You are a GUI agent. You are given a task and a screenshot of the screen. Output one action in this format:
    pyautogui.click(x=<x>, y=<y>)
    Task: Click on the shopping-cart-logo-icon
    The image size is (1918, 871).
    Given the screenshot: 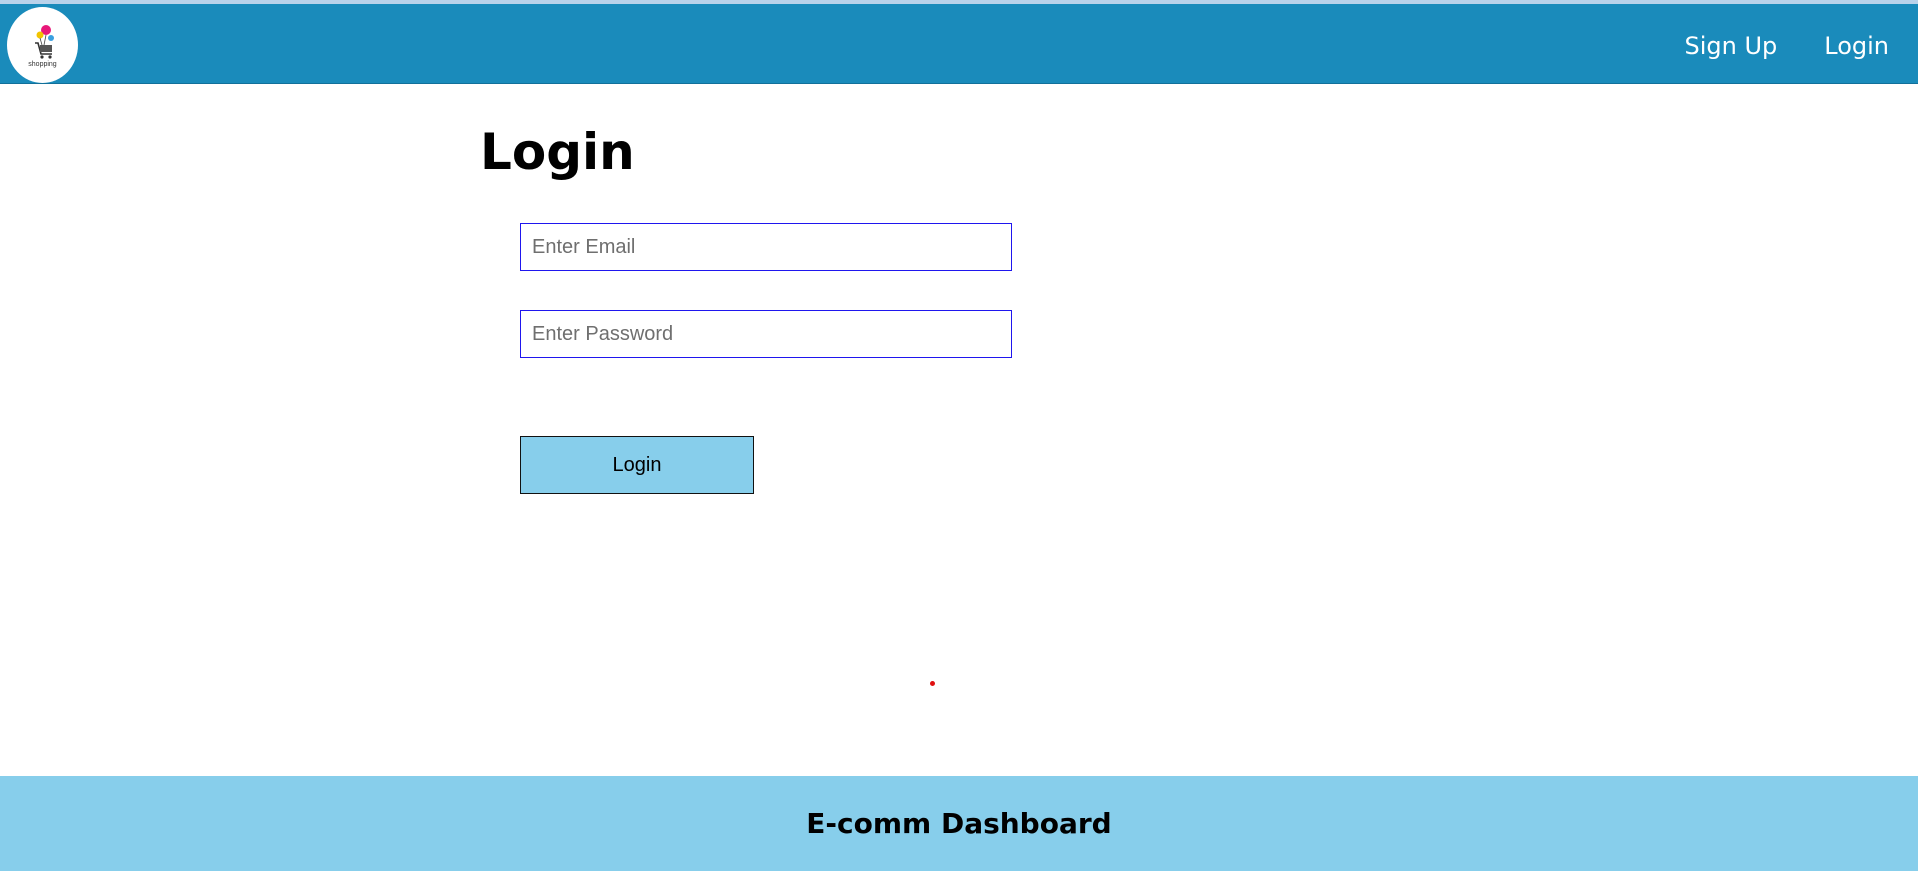 What is the action you would take?
    pyautogui.click(x=44, y=42)
    